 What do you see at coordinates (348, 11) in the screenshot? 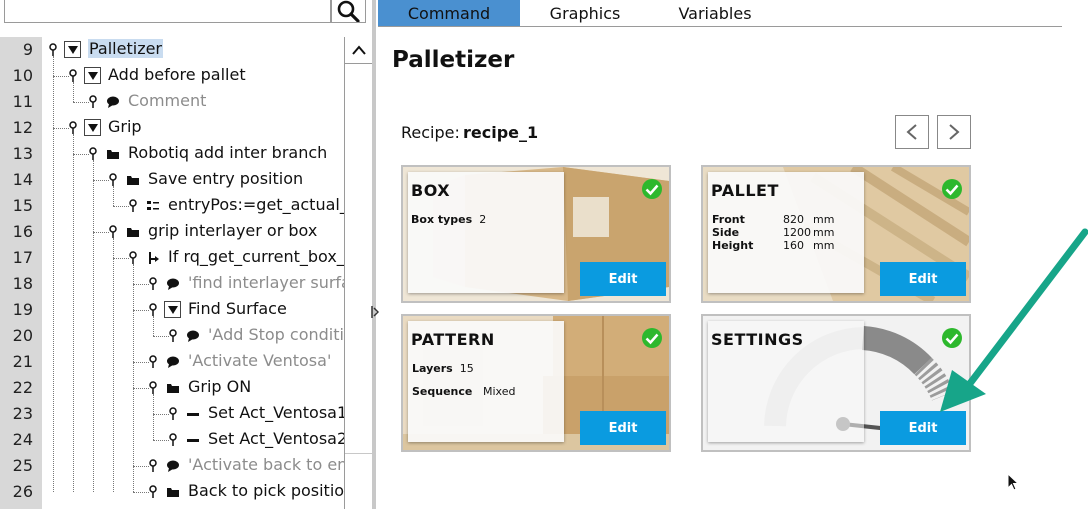
I see `search-button` at bounding box center [348, 11].